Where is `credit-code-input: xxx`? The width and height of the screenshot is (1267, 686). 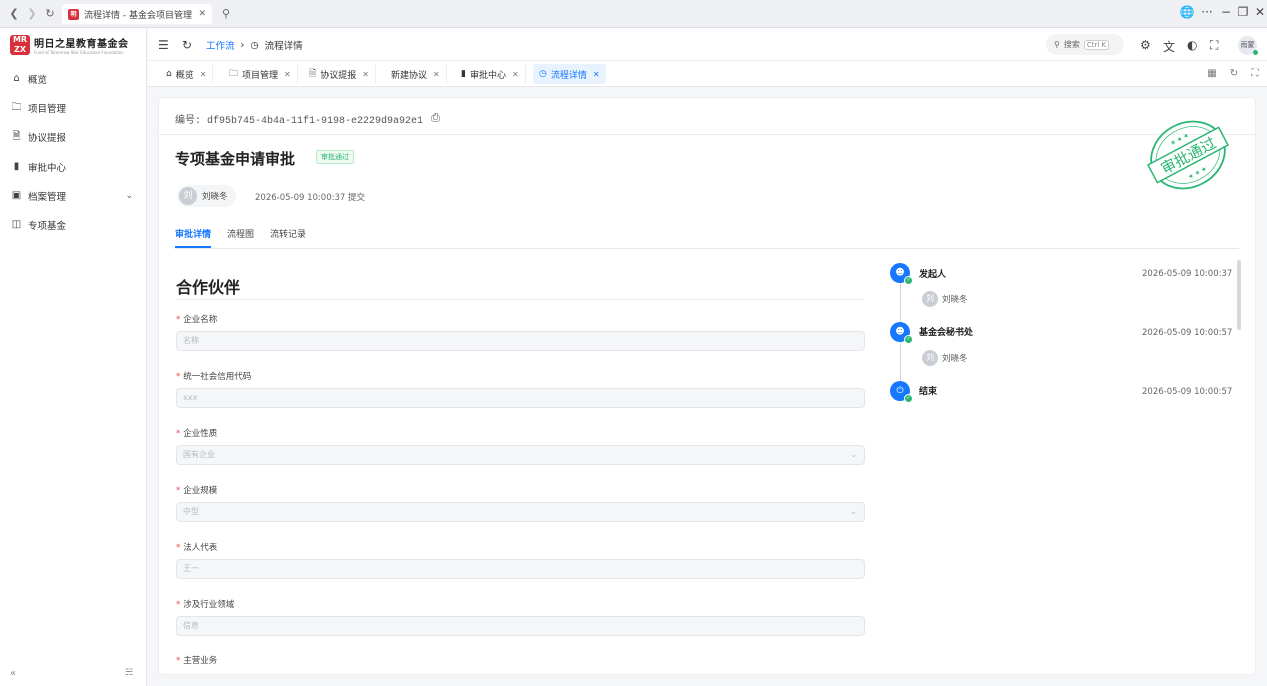
credit-code-input: xxx is located at coordinates (520, 398).